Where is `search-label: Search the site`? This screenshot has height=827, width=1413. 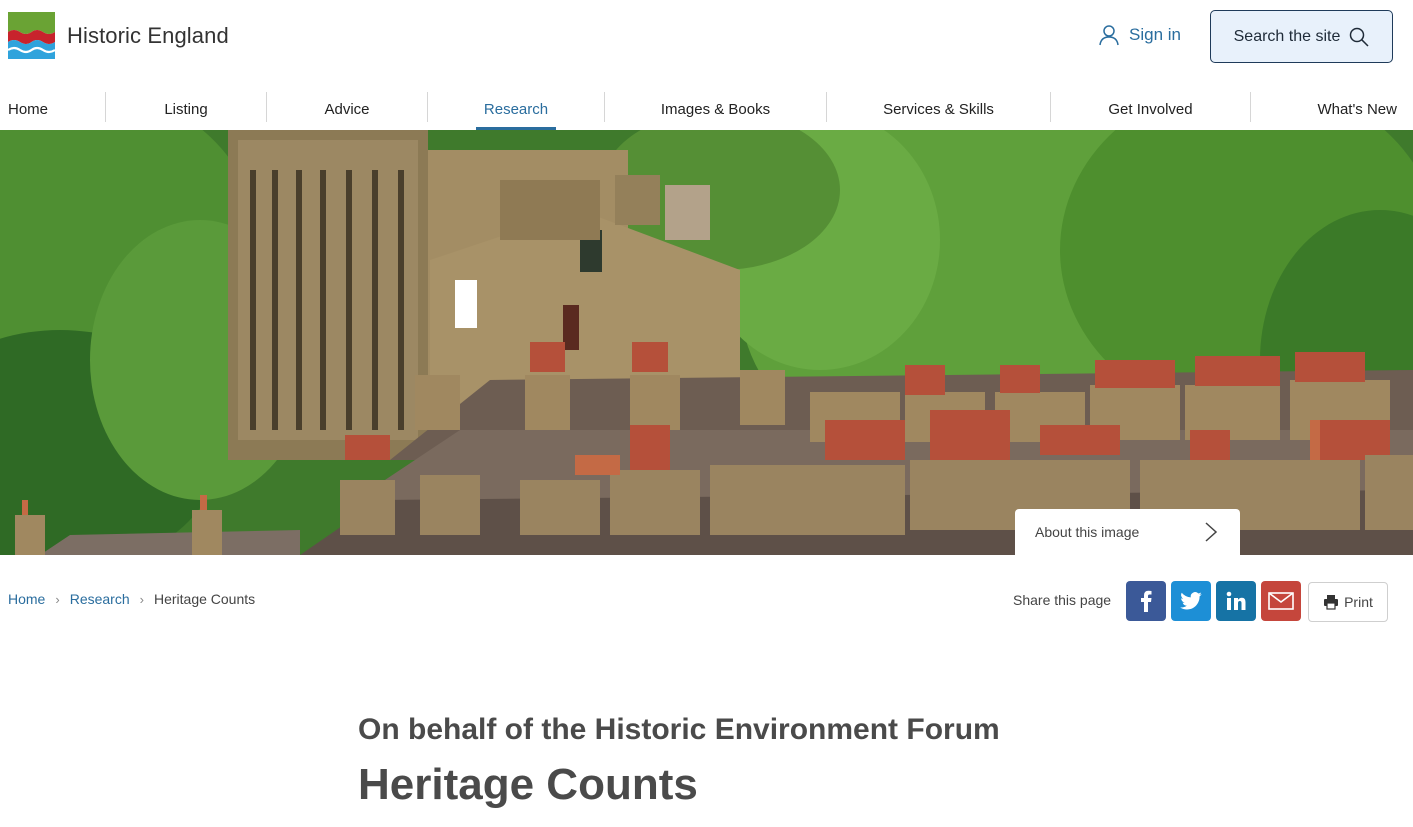 search-label: Search the site is located at coordinates (1287, 36).